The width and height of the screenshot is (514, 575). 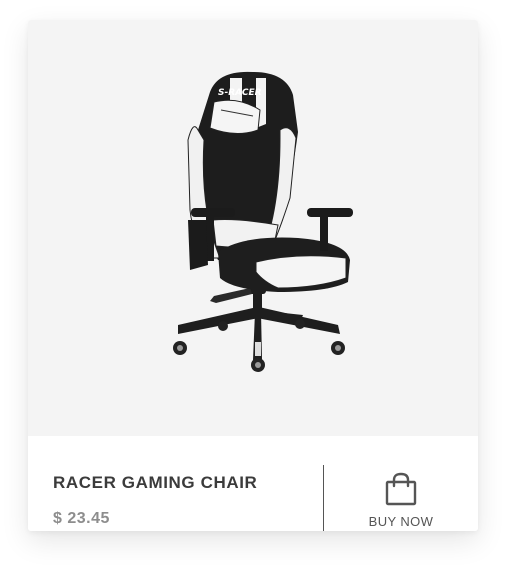 I want to click on chair-brand-mark: S-RACER, so click(x=240, y=93).